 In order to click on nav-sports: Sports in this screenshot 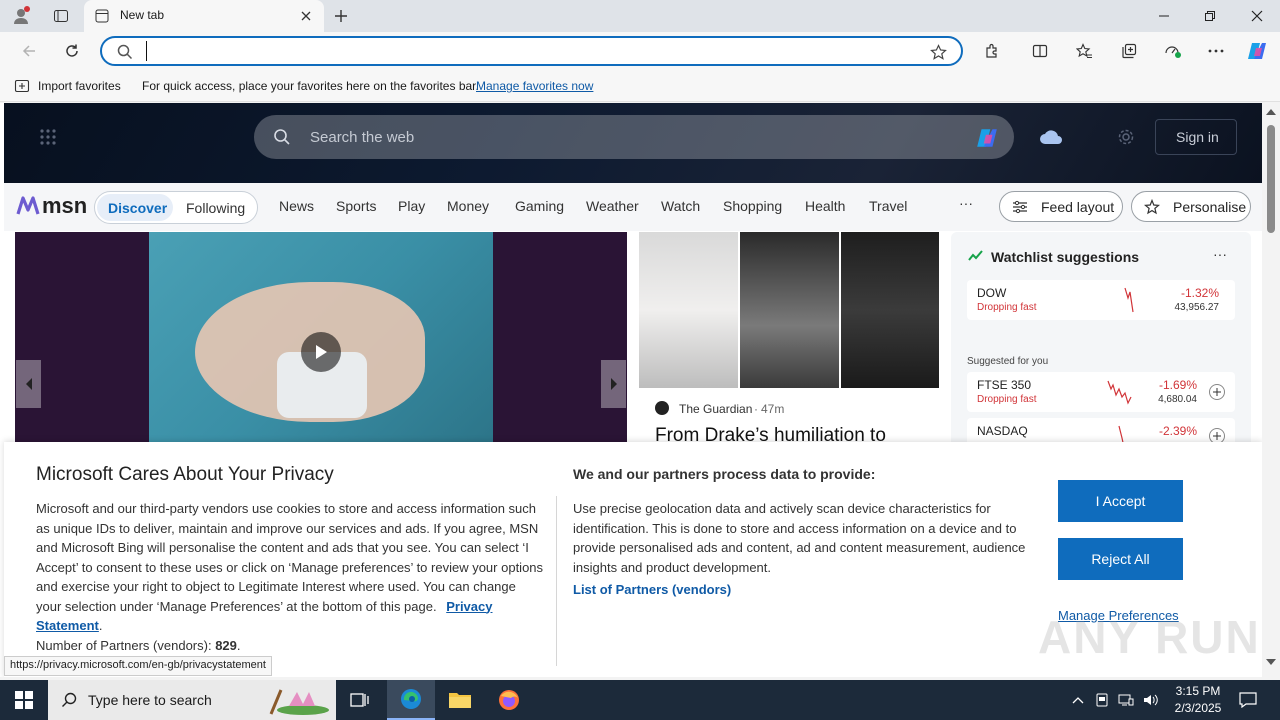, I will do `click(356, 206)`.